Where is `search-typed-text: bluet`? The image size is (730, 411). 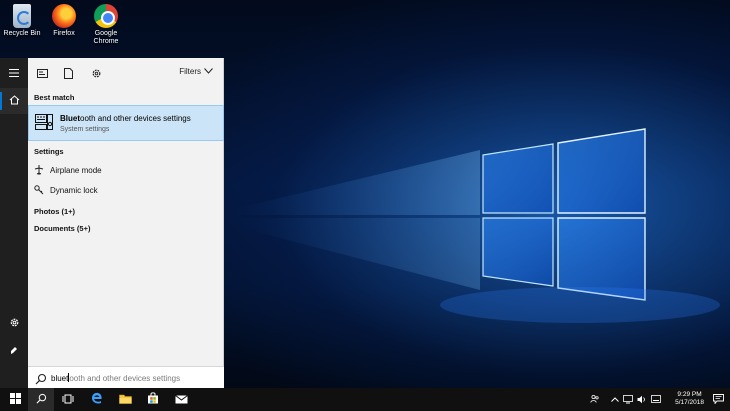
search-typed-text: bluet is located at coordinates (60, 378).